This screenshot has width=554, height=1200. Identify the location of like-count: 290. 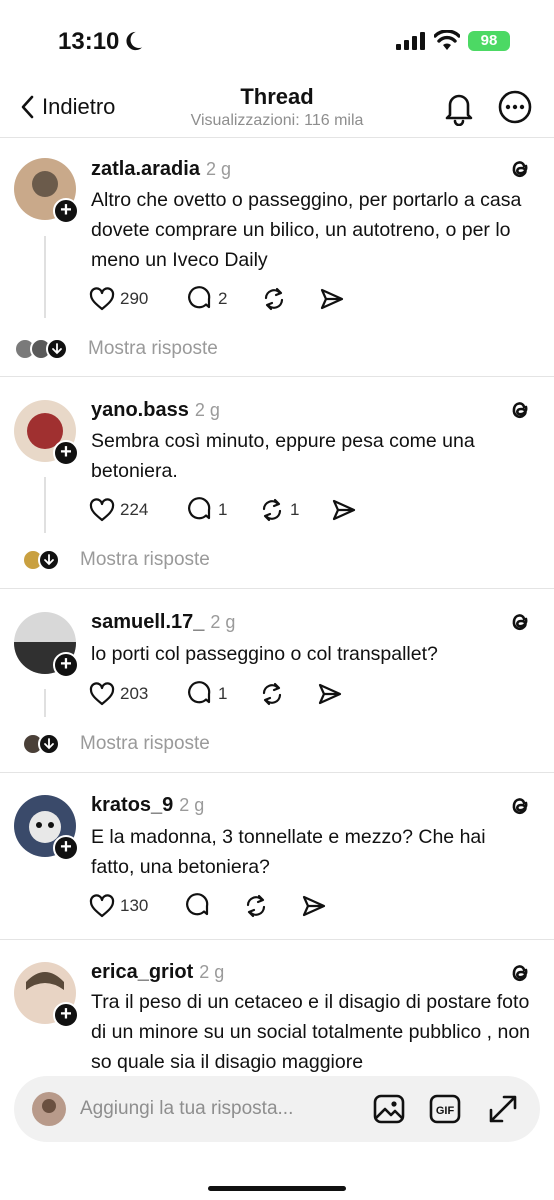
(134, 298).